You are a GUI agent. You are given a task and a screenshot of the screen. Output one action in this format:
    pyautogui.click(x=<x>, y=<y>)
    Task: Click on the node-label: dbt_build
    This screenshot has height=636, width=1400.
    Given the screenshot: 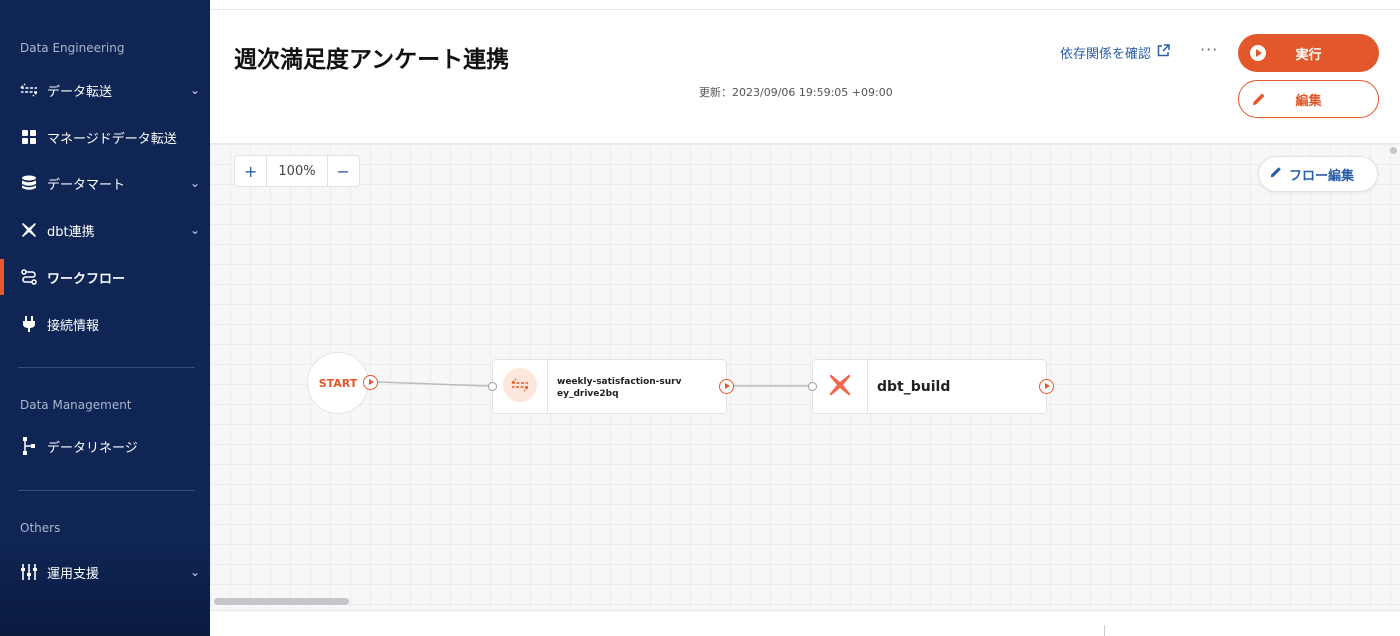 What is the action you would take?
    pyautogui.click(x=914, y=387)
    